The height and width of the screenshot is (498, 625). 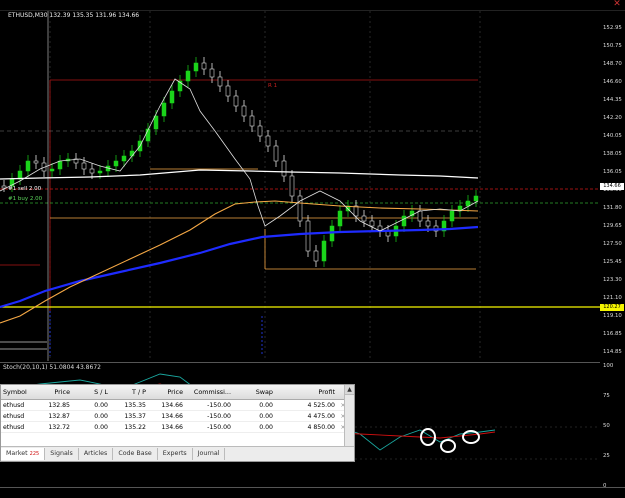 I want to click on oscillator-tick: 75, so click(x=606, y=396).